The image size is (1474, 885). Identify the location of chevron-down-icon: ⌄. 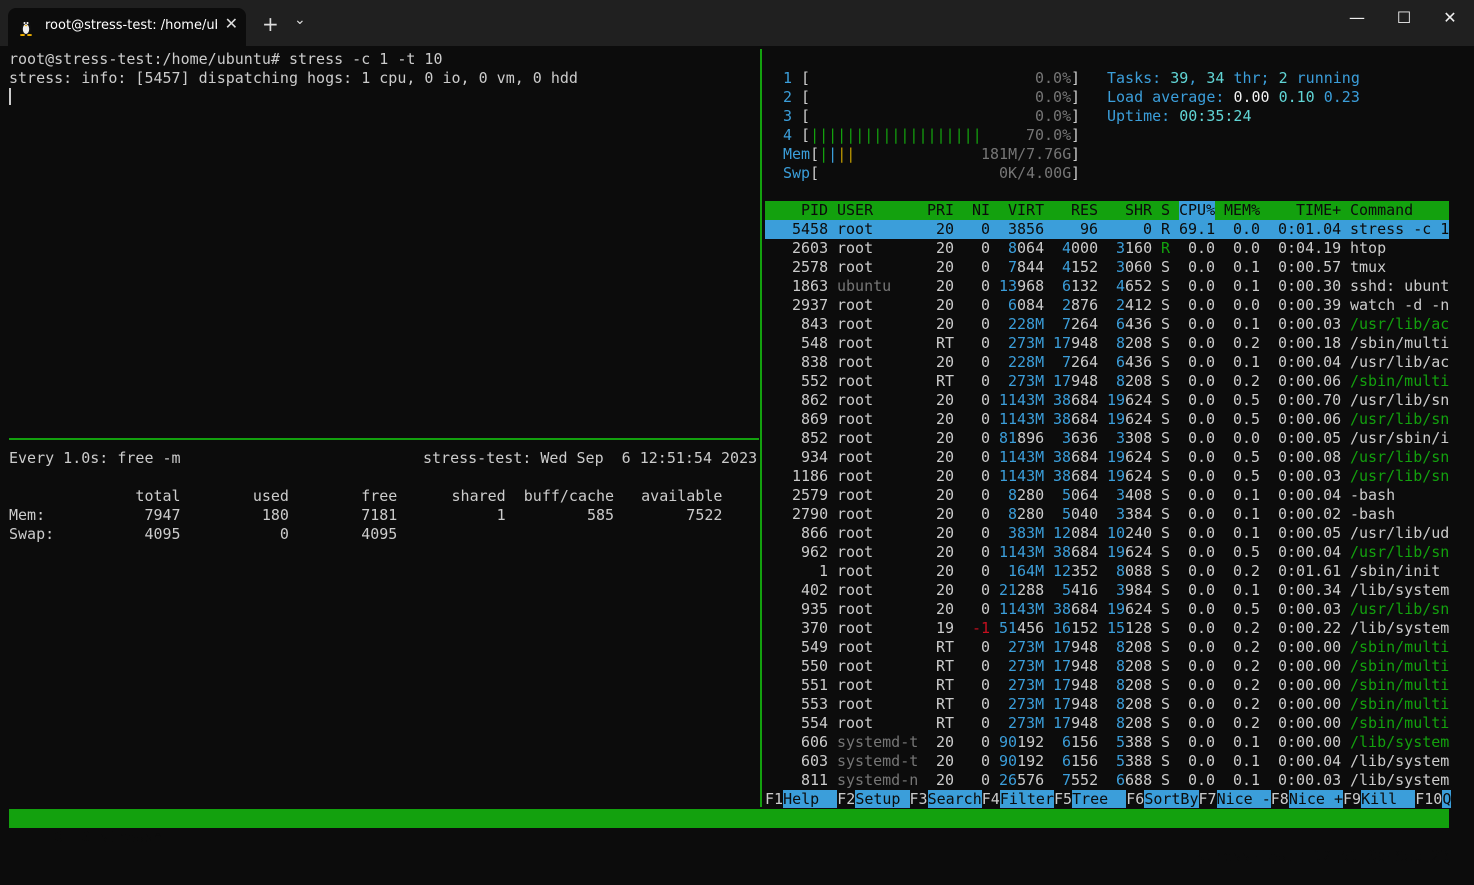
(300, 20).